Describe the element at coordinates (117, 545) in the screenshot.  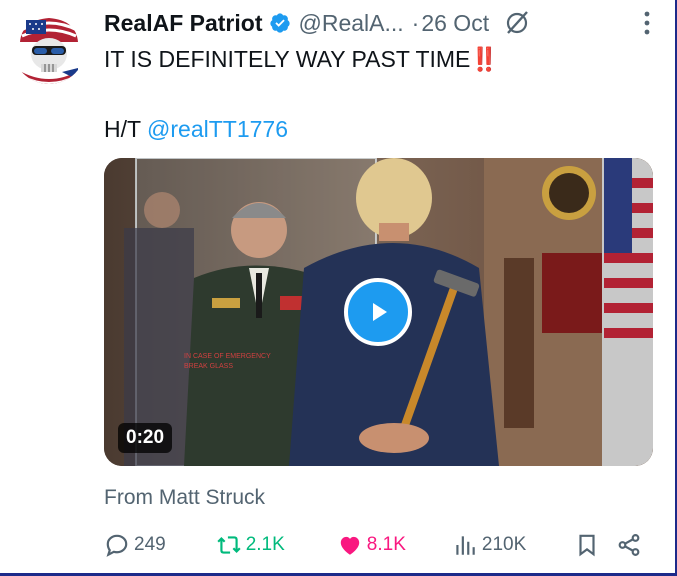
I see `reply-icon` at that location.